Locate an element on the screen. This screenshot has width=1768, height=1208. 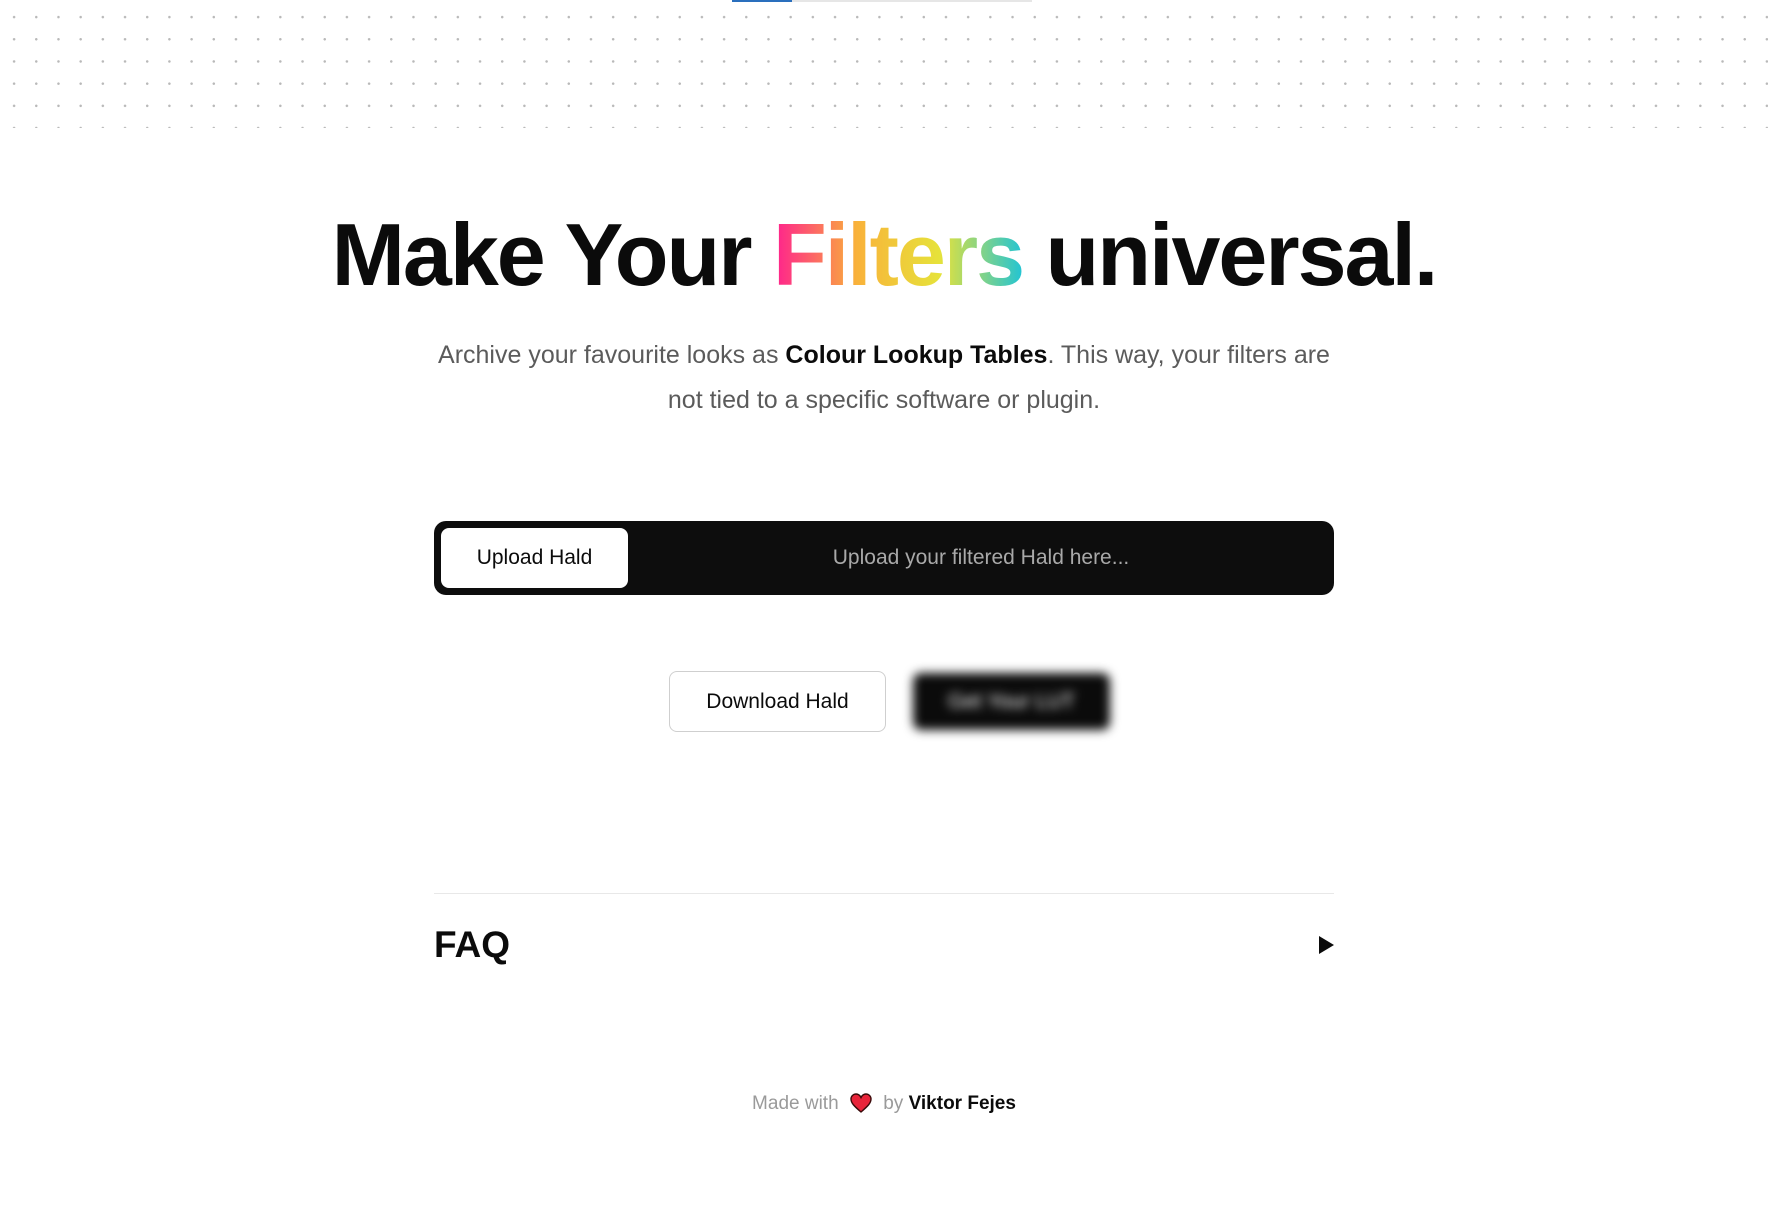
faq-toggle-row: FAQ is located at coordinates (884, 945).